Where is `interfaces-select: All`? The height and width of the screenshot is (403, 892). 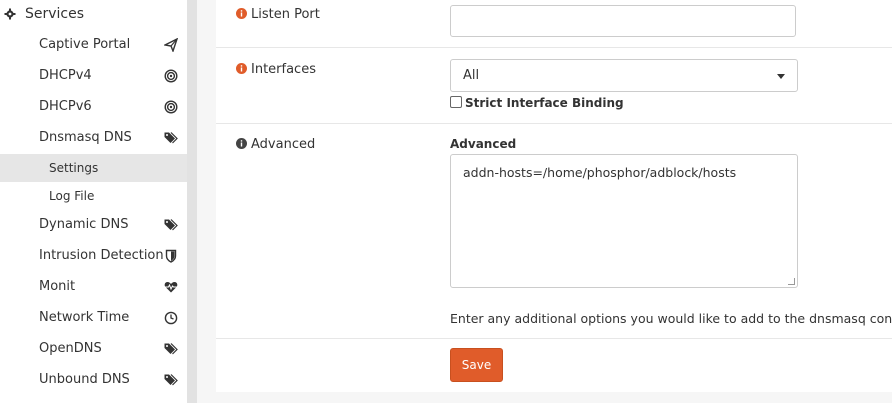 interfaces-select: All is located at coordinates (624, 75).